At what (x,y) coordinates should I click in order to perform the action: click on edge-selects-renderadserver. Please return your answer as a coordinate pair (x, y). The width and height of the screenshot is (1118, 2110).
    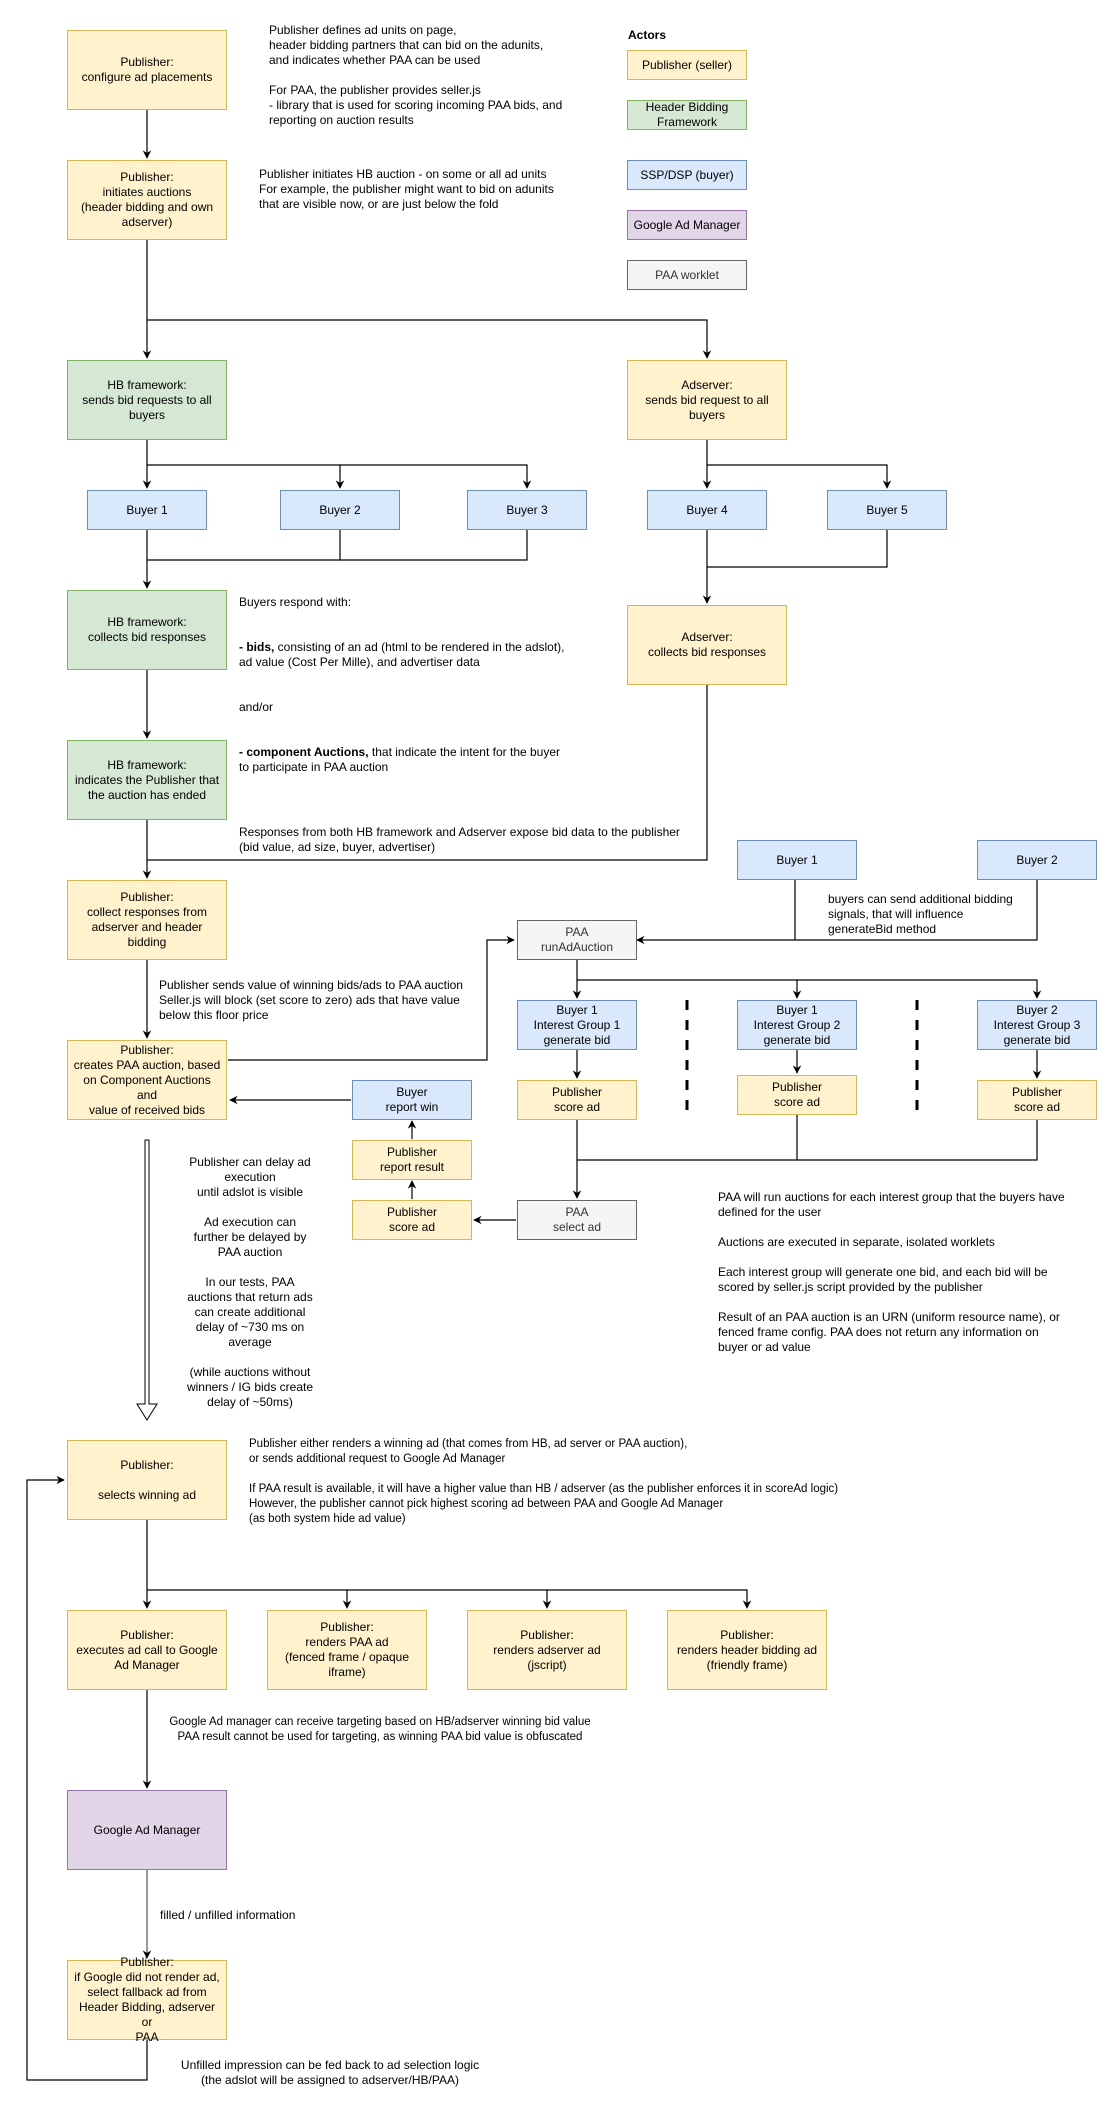
    Looking at the image, I should click on (449, 1599).